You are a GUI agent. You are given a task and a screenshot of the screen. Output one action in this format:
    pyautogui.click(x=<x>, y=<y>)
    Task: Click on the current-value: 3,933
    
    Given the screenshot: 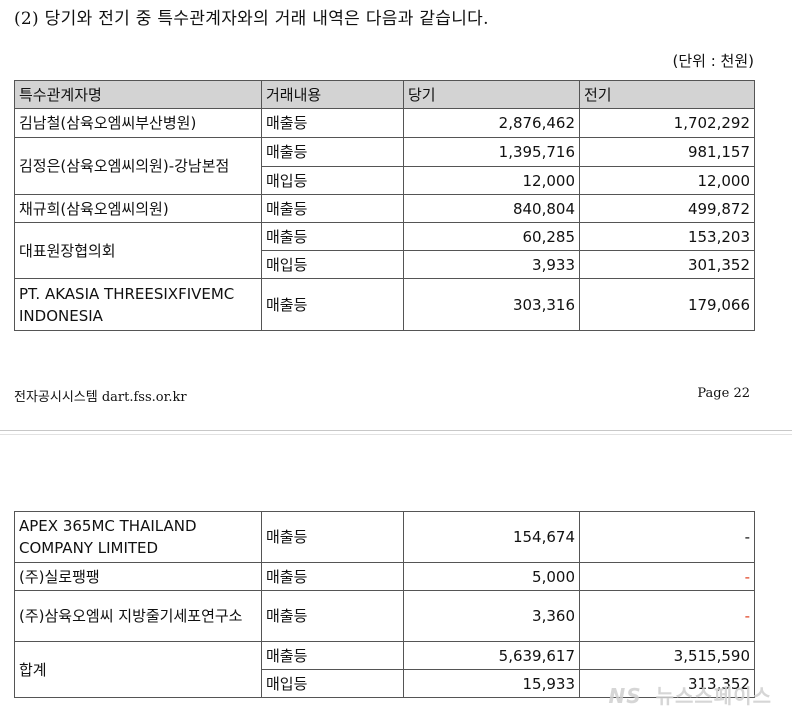 What is the action you would take?
    pyautogui.click(x=491, y=264)
    